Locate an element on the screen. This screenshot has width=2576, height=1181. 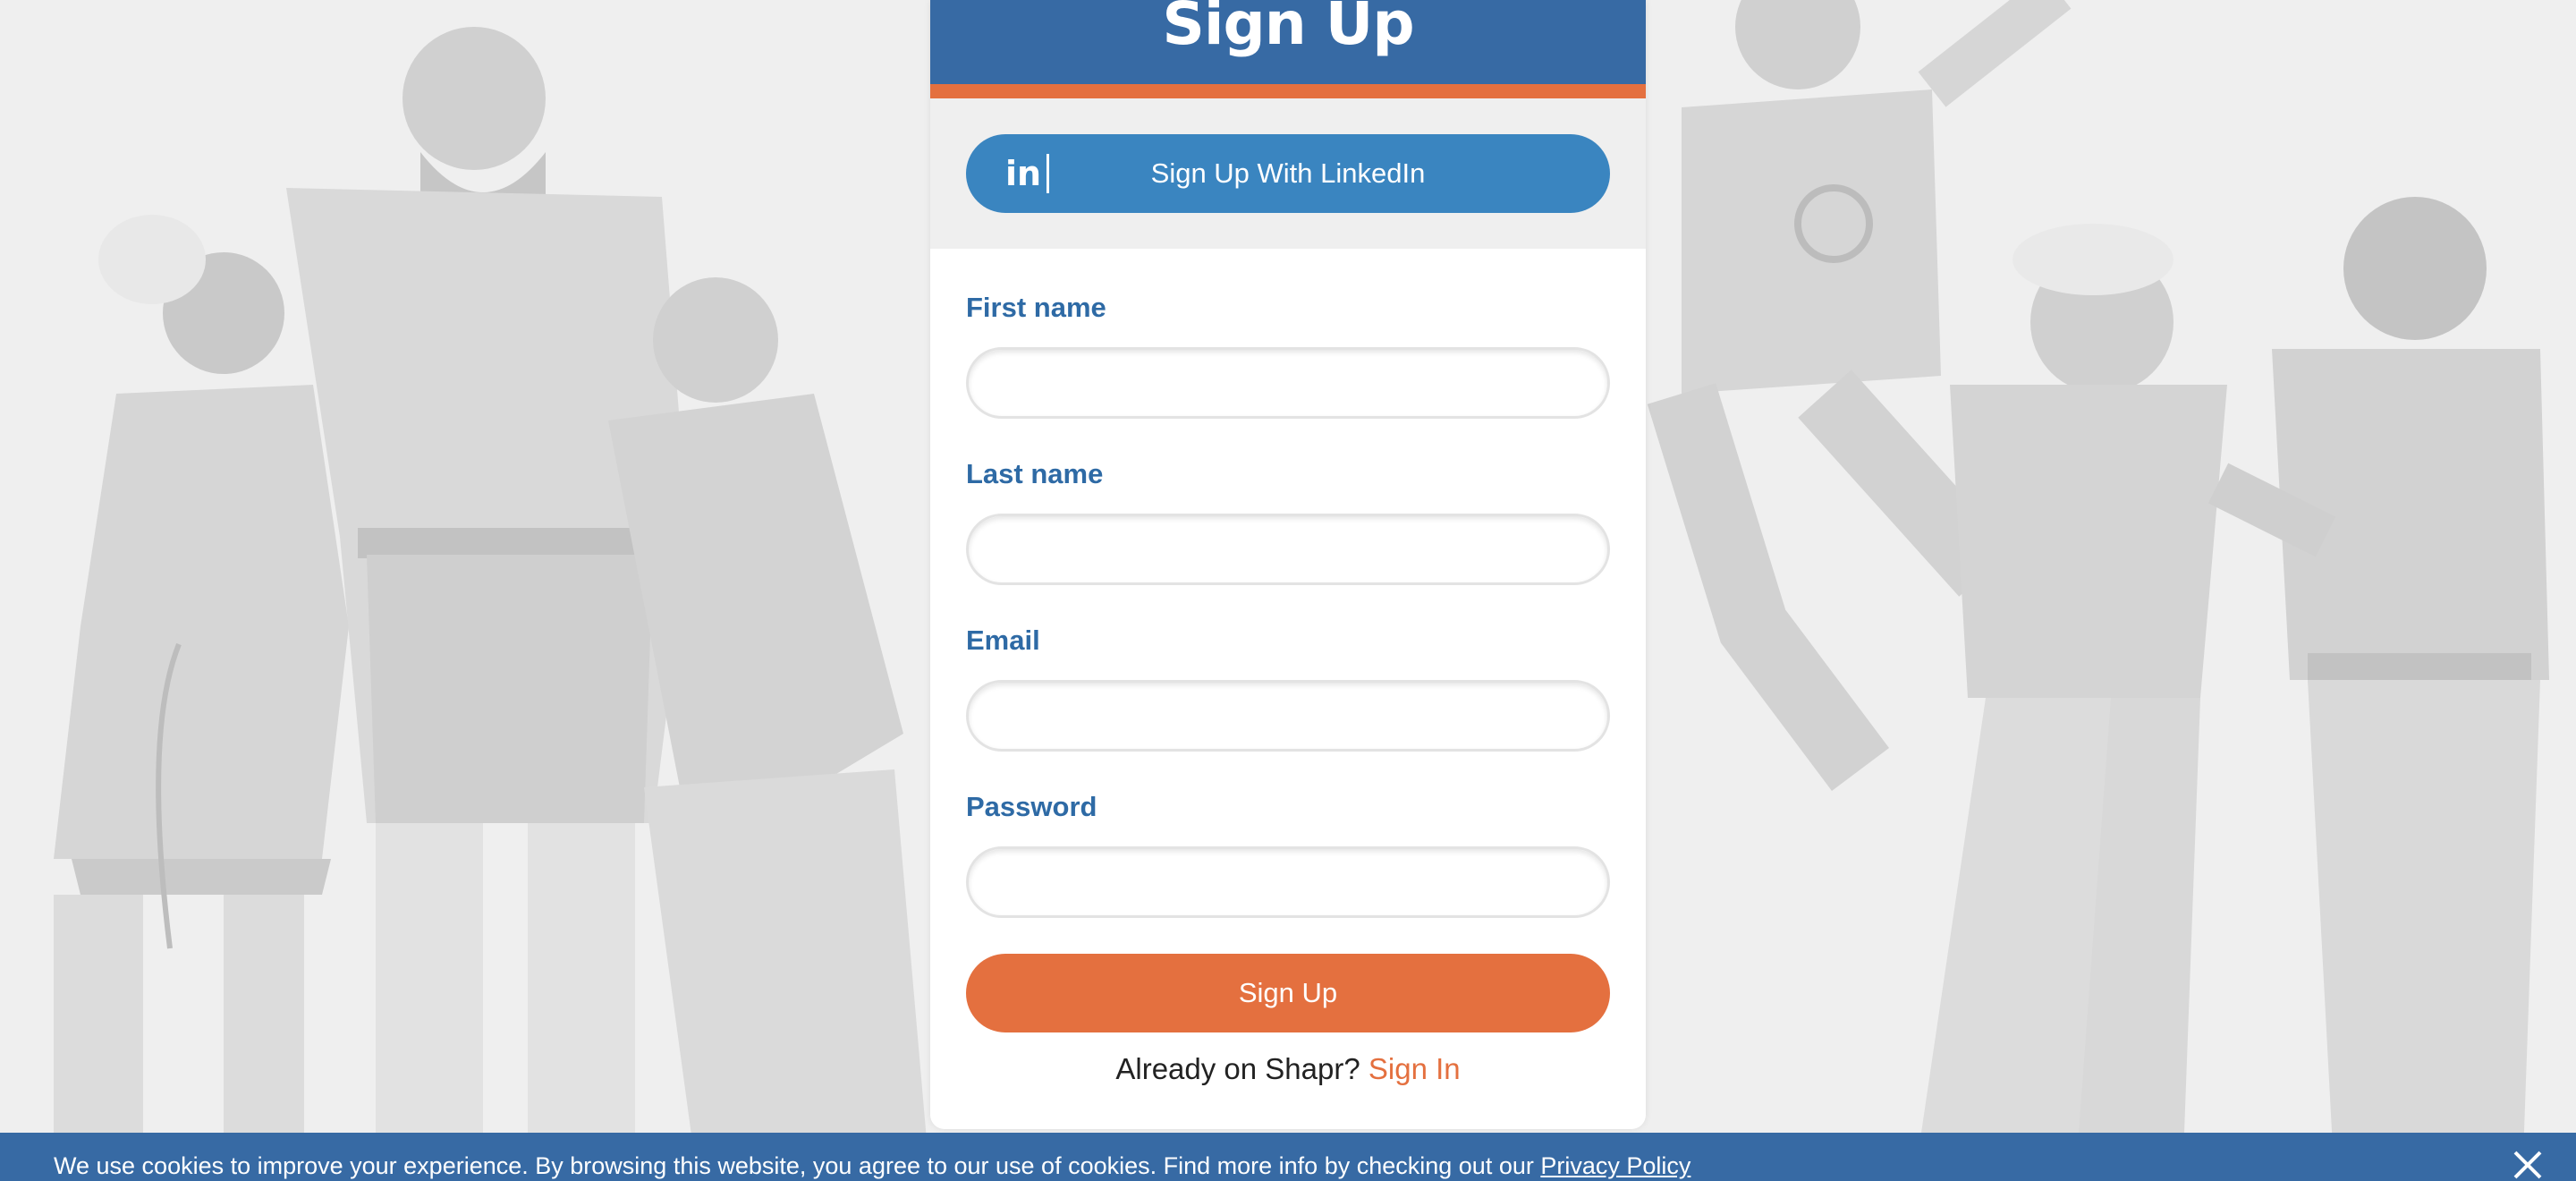
signup-submit-button: Sign Up is located at coordinates (1288, 993).